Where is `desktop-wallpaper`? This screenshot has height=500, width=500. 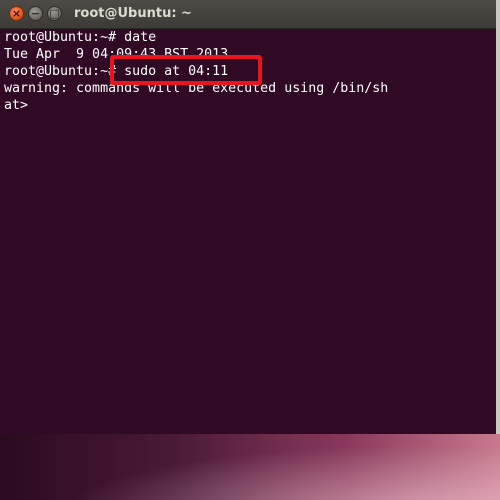
desktop-wallpaper is located at coordinates (250, 466).